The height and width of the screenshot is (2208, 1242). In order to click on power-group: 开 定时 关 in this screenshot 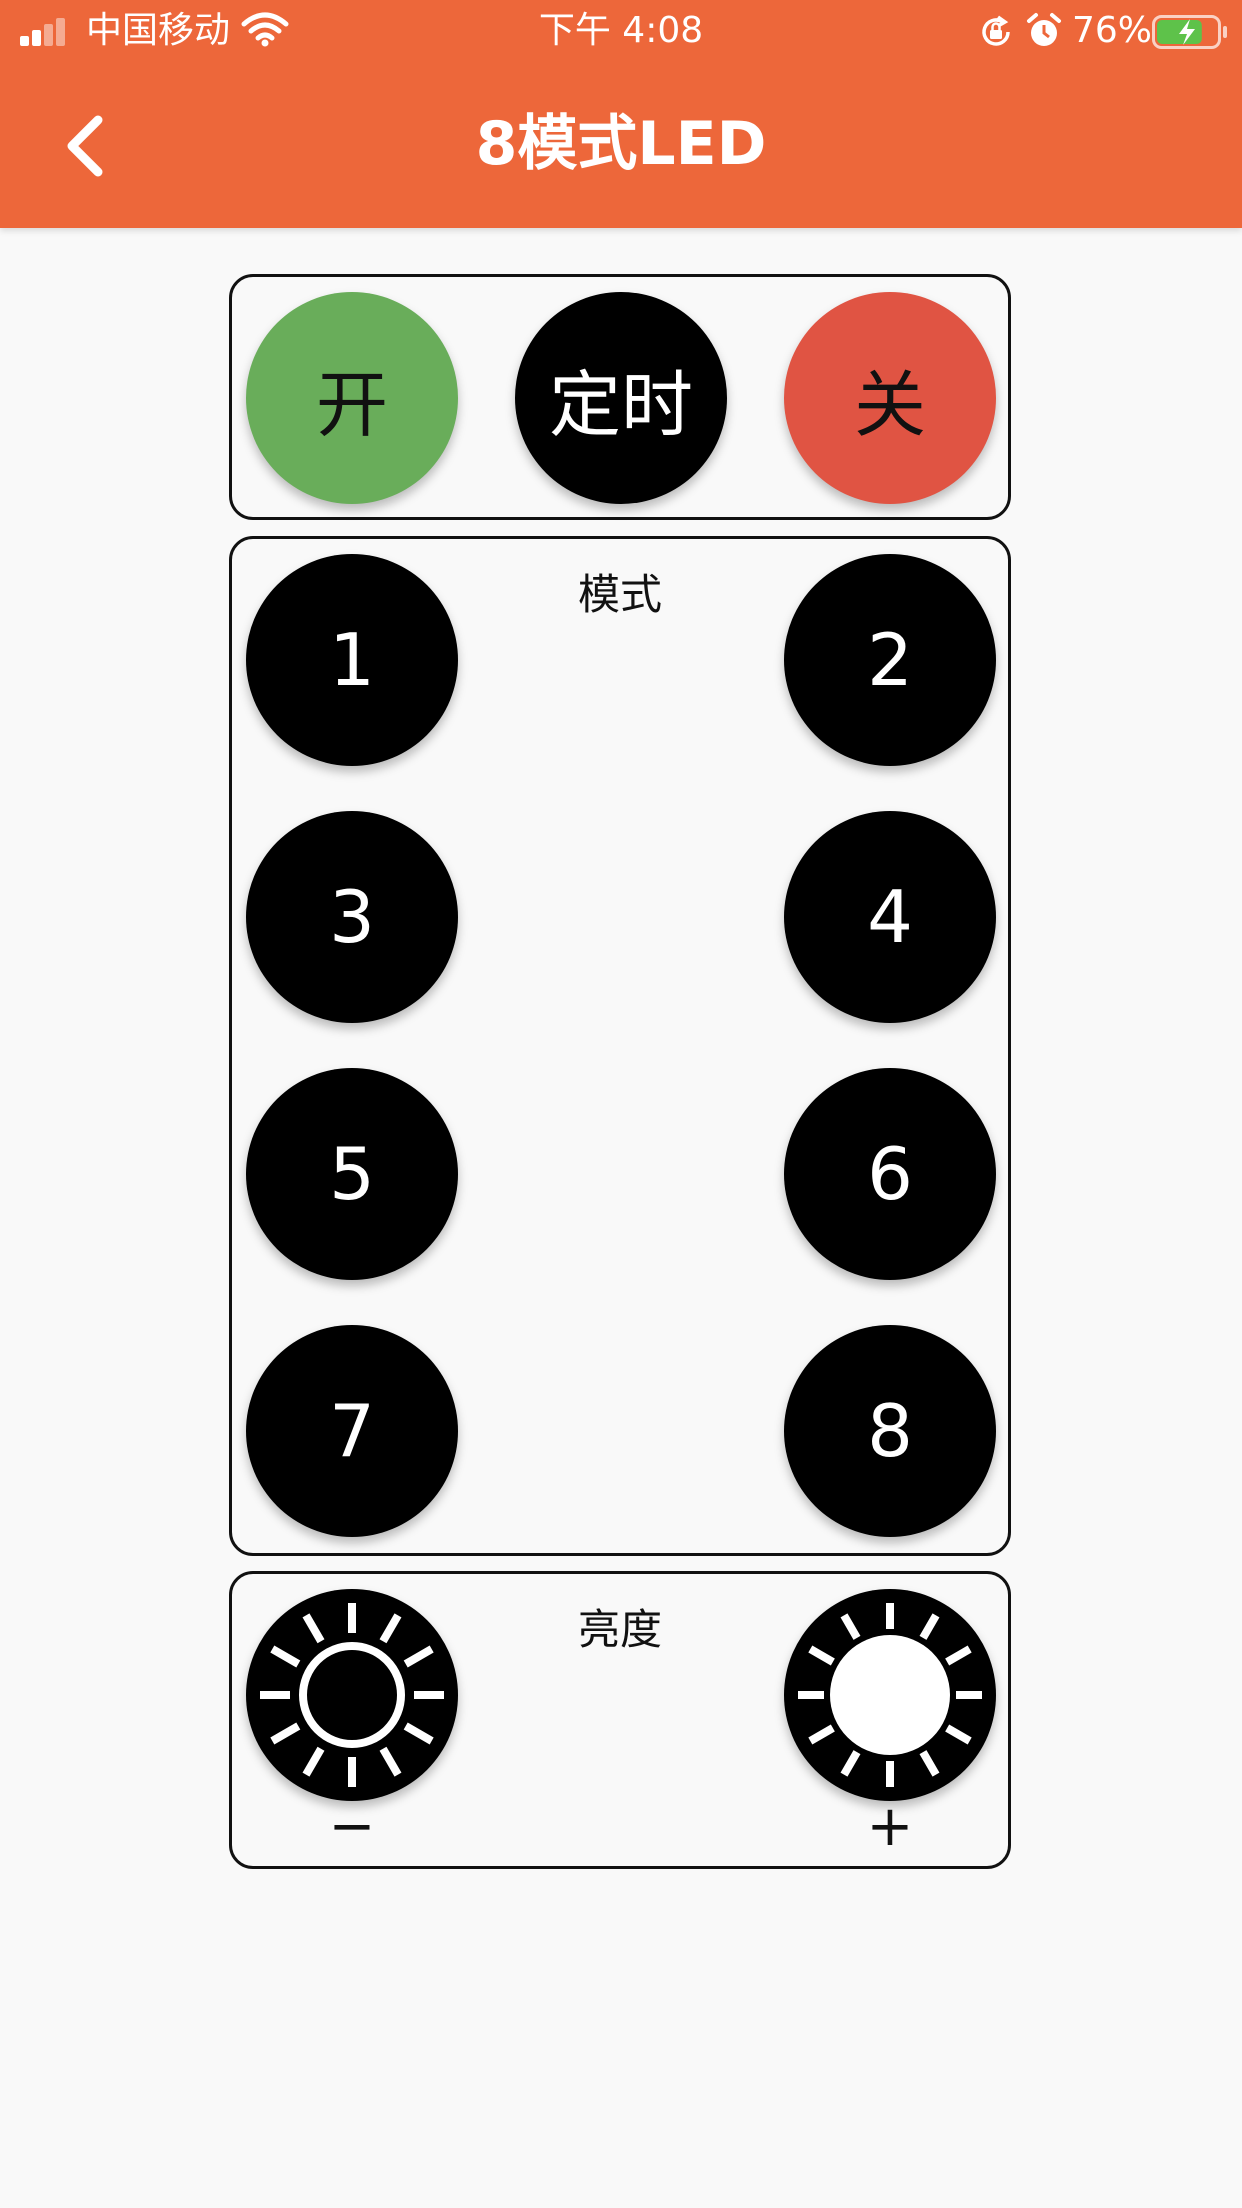, I will do `click(620, 397)`.